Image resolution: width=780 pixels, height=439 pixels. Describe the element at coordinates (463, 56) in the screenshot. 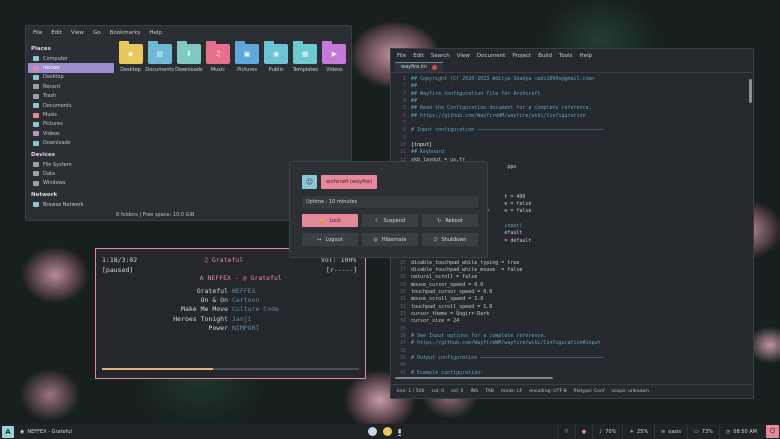

I see `editor-menu-view: View` at that location.